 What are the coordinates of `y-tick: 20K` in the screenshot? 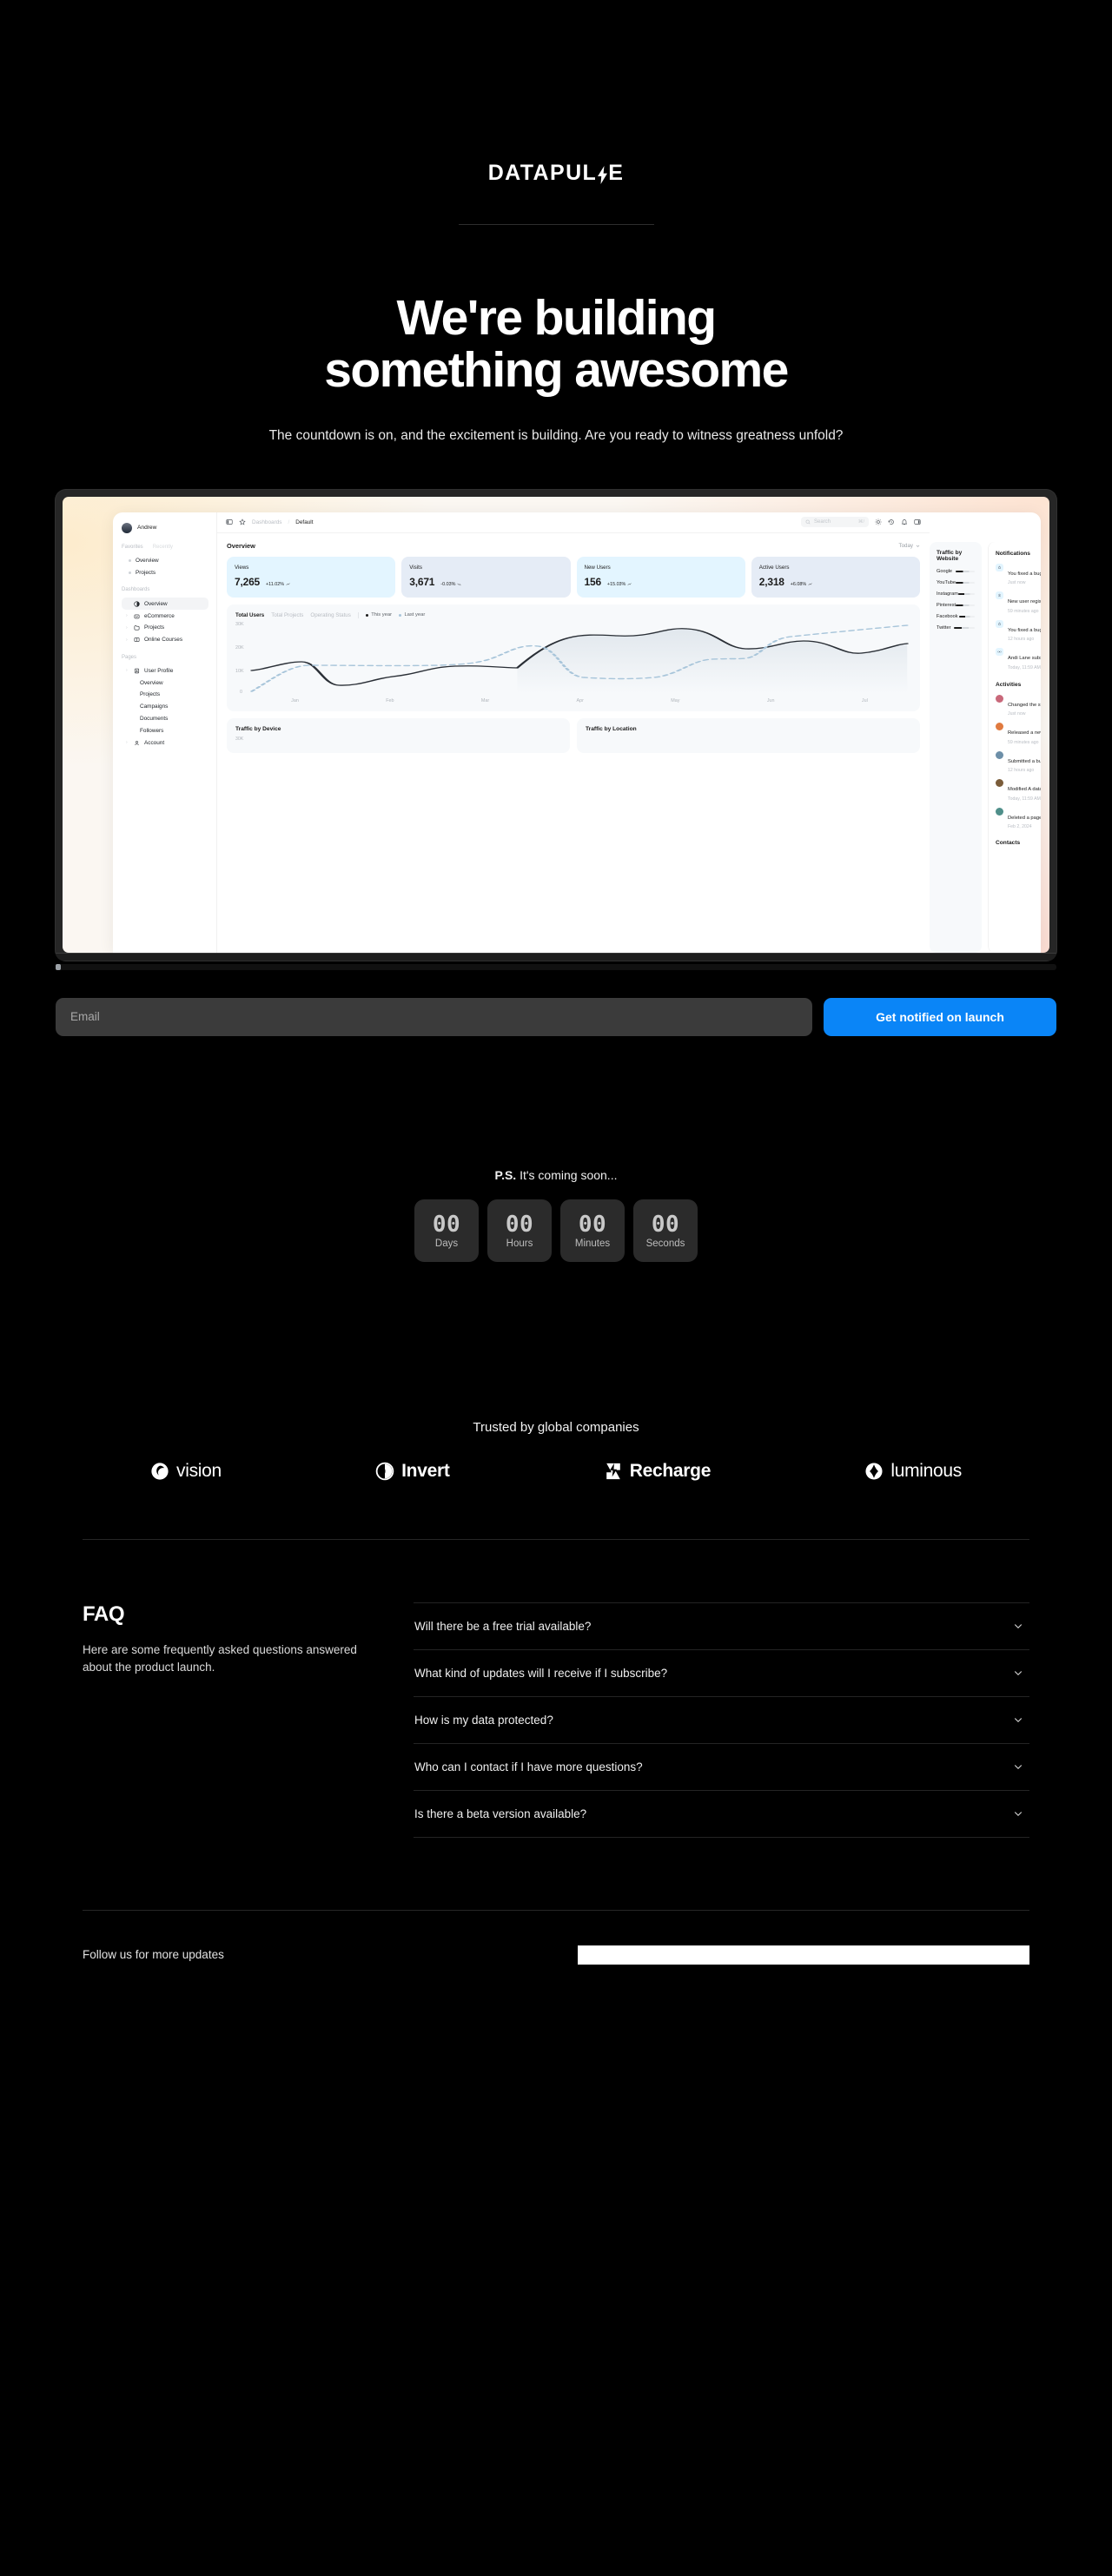 It's located at (239, 648).